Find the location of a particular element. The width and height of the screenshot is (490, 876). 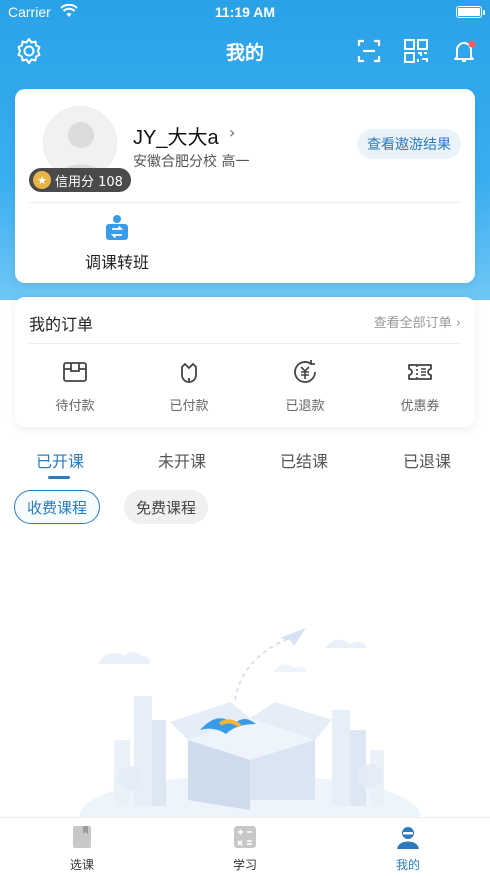

refund-icon is located at coordinates (305, 371).